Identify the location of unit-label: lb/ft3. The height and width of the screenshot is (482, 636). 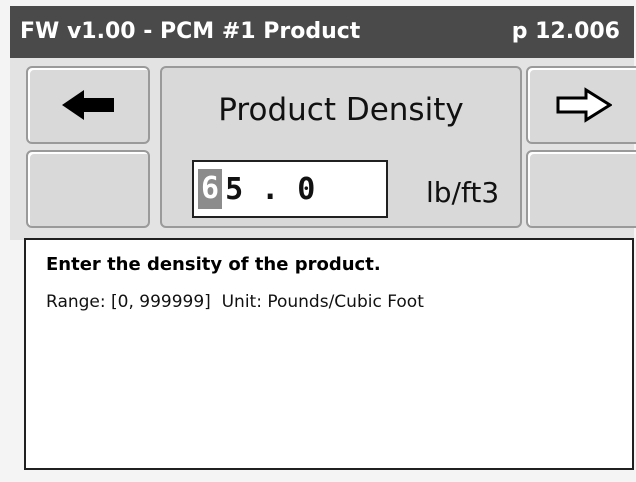
(463, 192).